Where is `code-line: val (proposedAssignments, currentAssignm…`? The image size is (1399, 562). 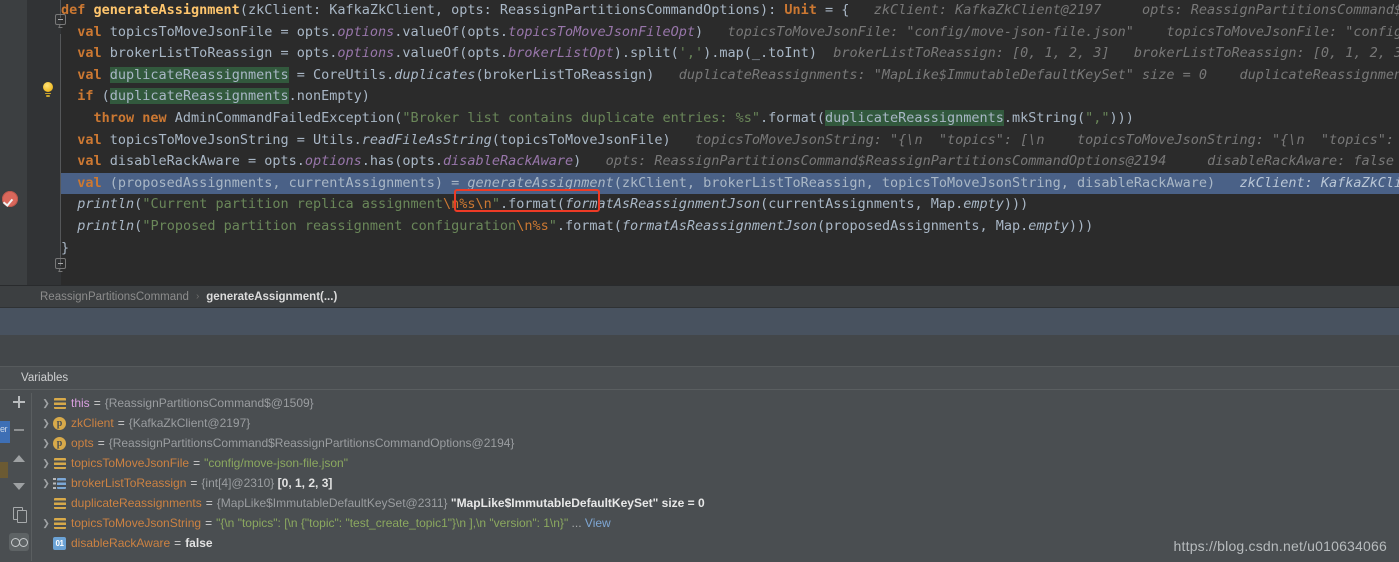
code-line: val (proposedAssignments, currentAssignm… is located at coordinates (730, 183).